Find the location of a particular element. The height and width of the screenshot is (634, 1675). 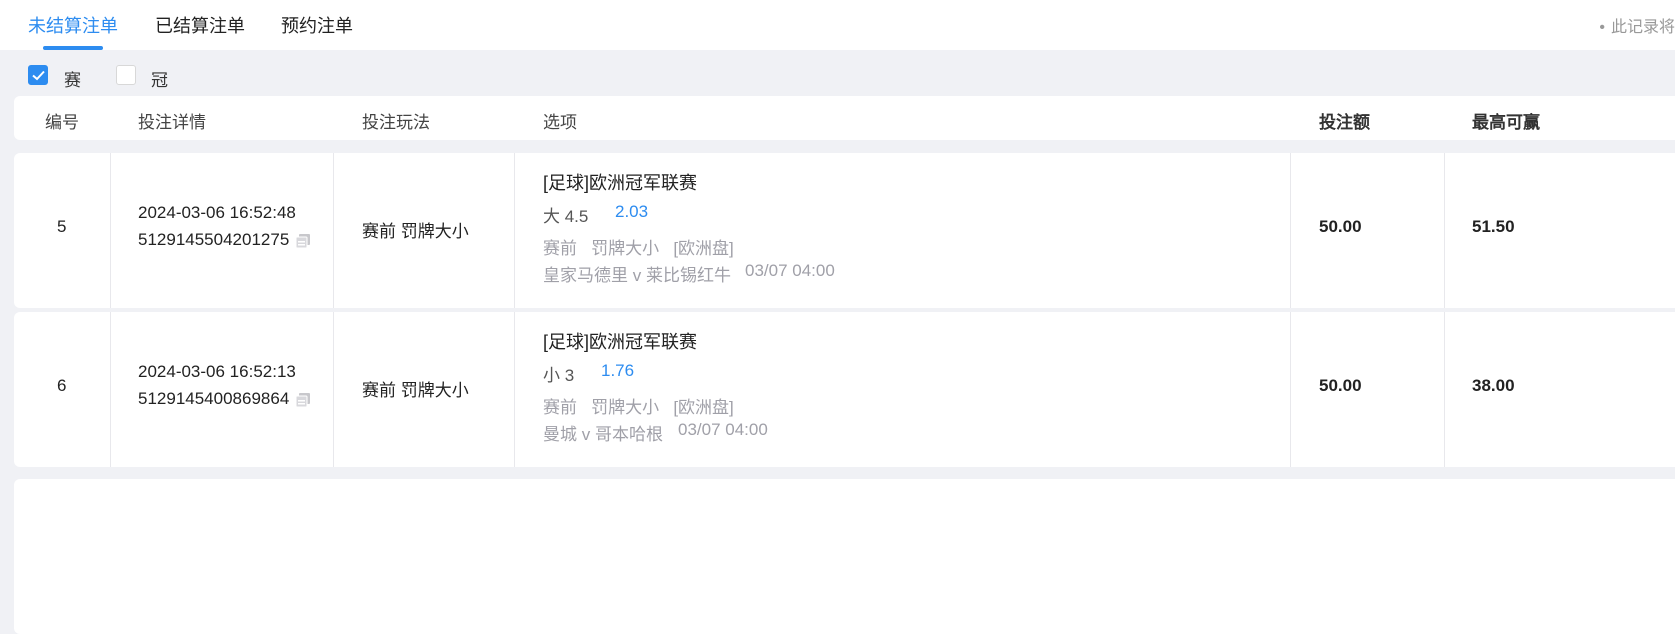

odds: 1.76 is located at coordinates (618, 370).